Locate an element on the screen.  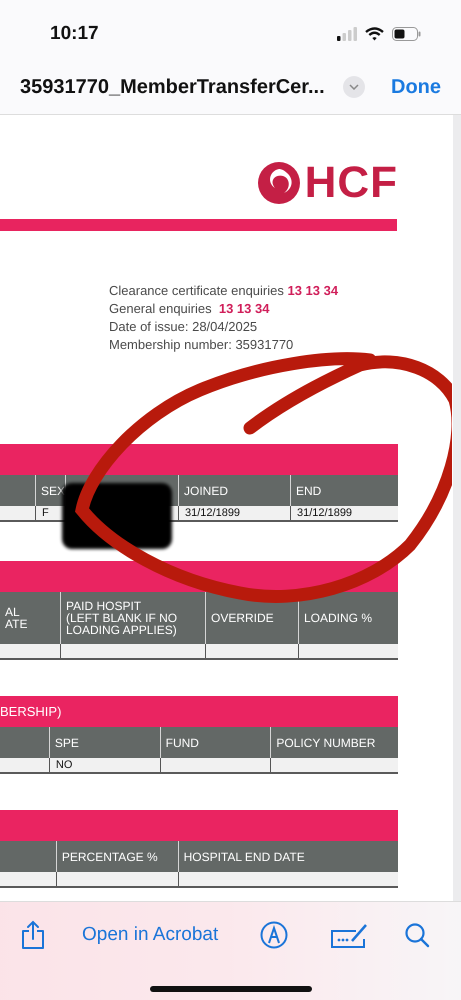
search-button is located at coordinates (417, 935).